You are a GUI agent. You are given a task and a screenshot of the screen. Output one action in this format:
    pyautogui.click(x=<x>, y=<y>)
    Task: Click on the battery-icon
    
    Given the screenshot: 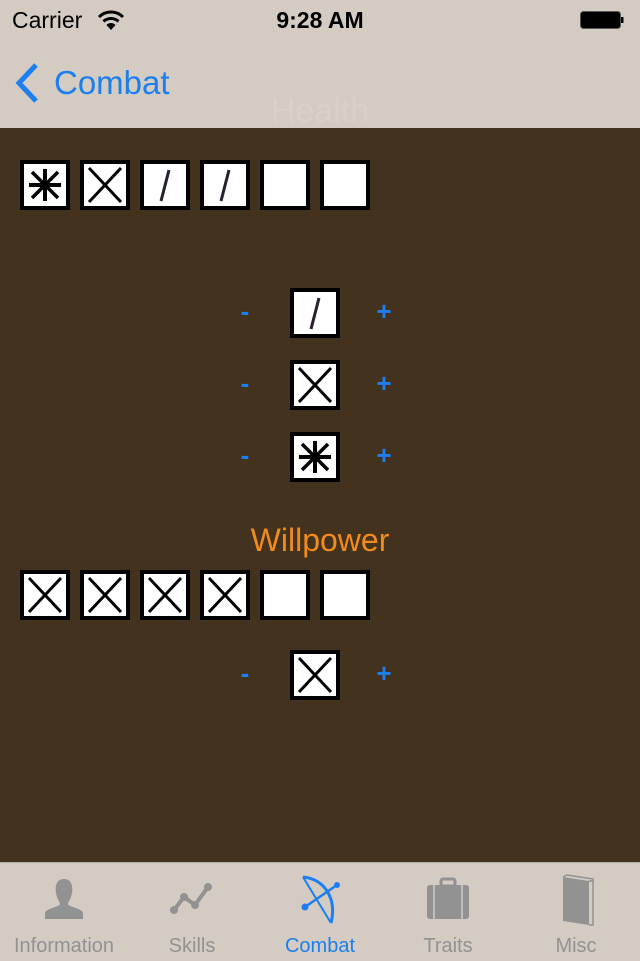 What is the action you would take?
    pyautogui.click(x=602, y=20)
    